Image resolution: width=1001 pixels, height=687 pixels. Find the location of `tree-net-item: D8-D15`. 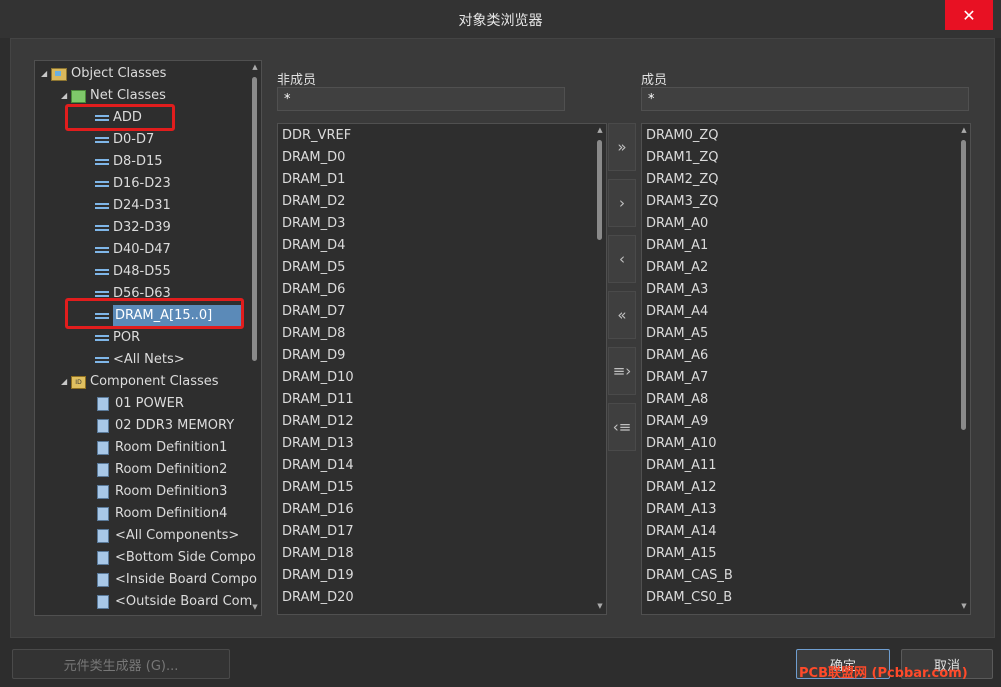

tree-net-item: D8-D15 is located at coordinates (124, 162).